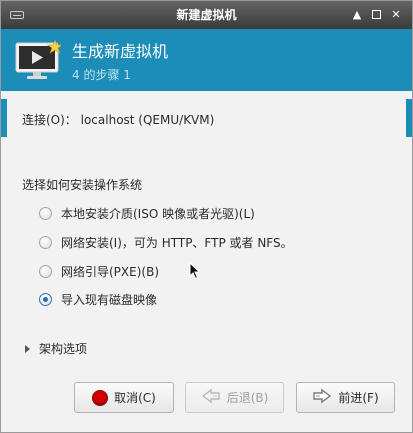 The image size is (413, 433). Describe the element at coordinates (158, 213) in the screenshot. I see `radio-label: 本地安装介质(ISO 映像或者光驱)(L)` at that location.